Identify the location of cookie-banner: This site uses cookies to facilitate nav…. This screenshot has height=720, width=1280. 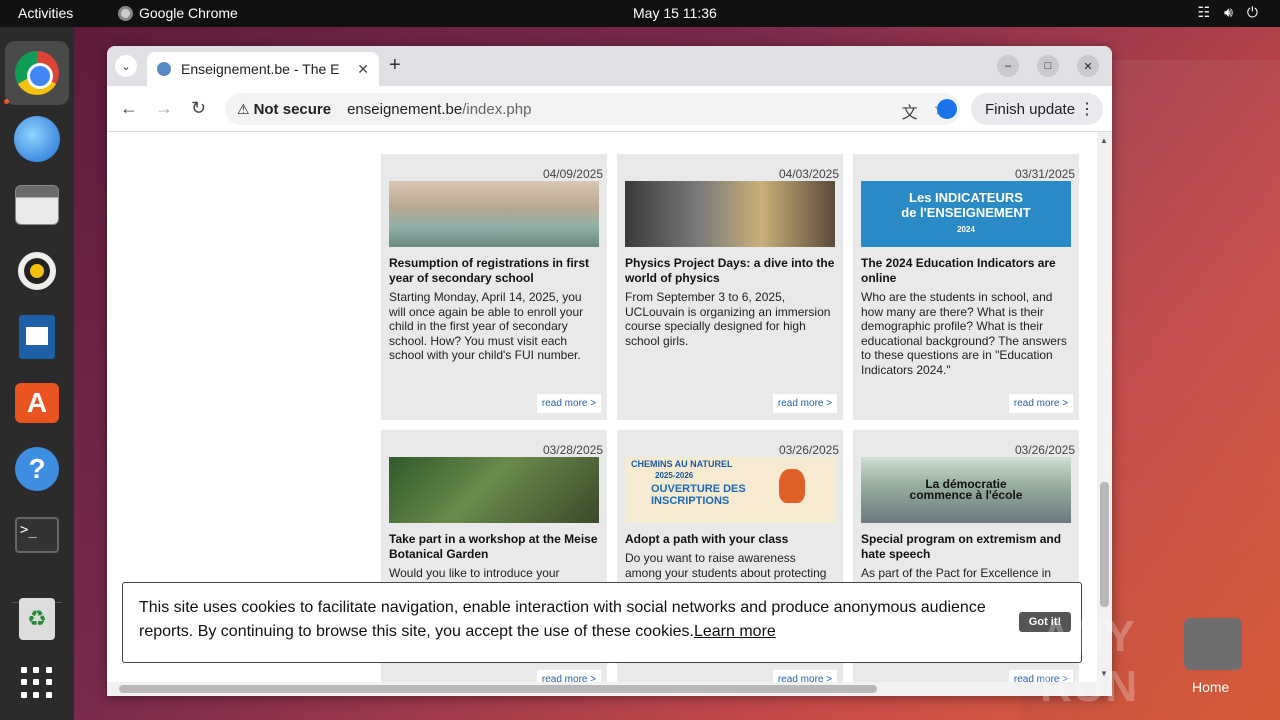
(602, 622).